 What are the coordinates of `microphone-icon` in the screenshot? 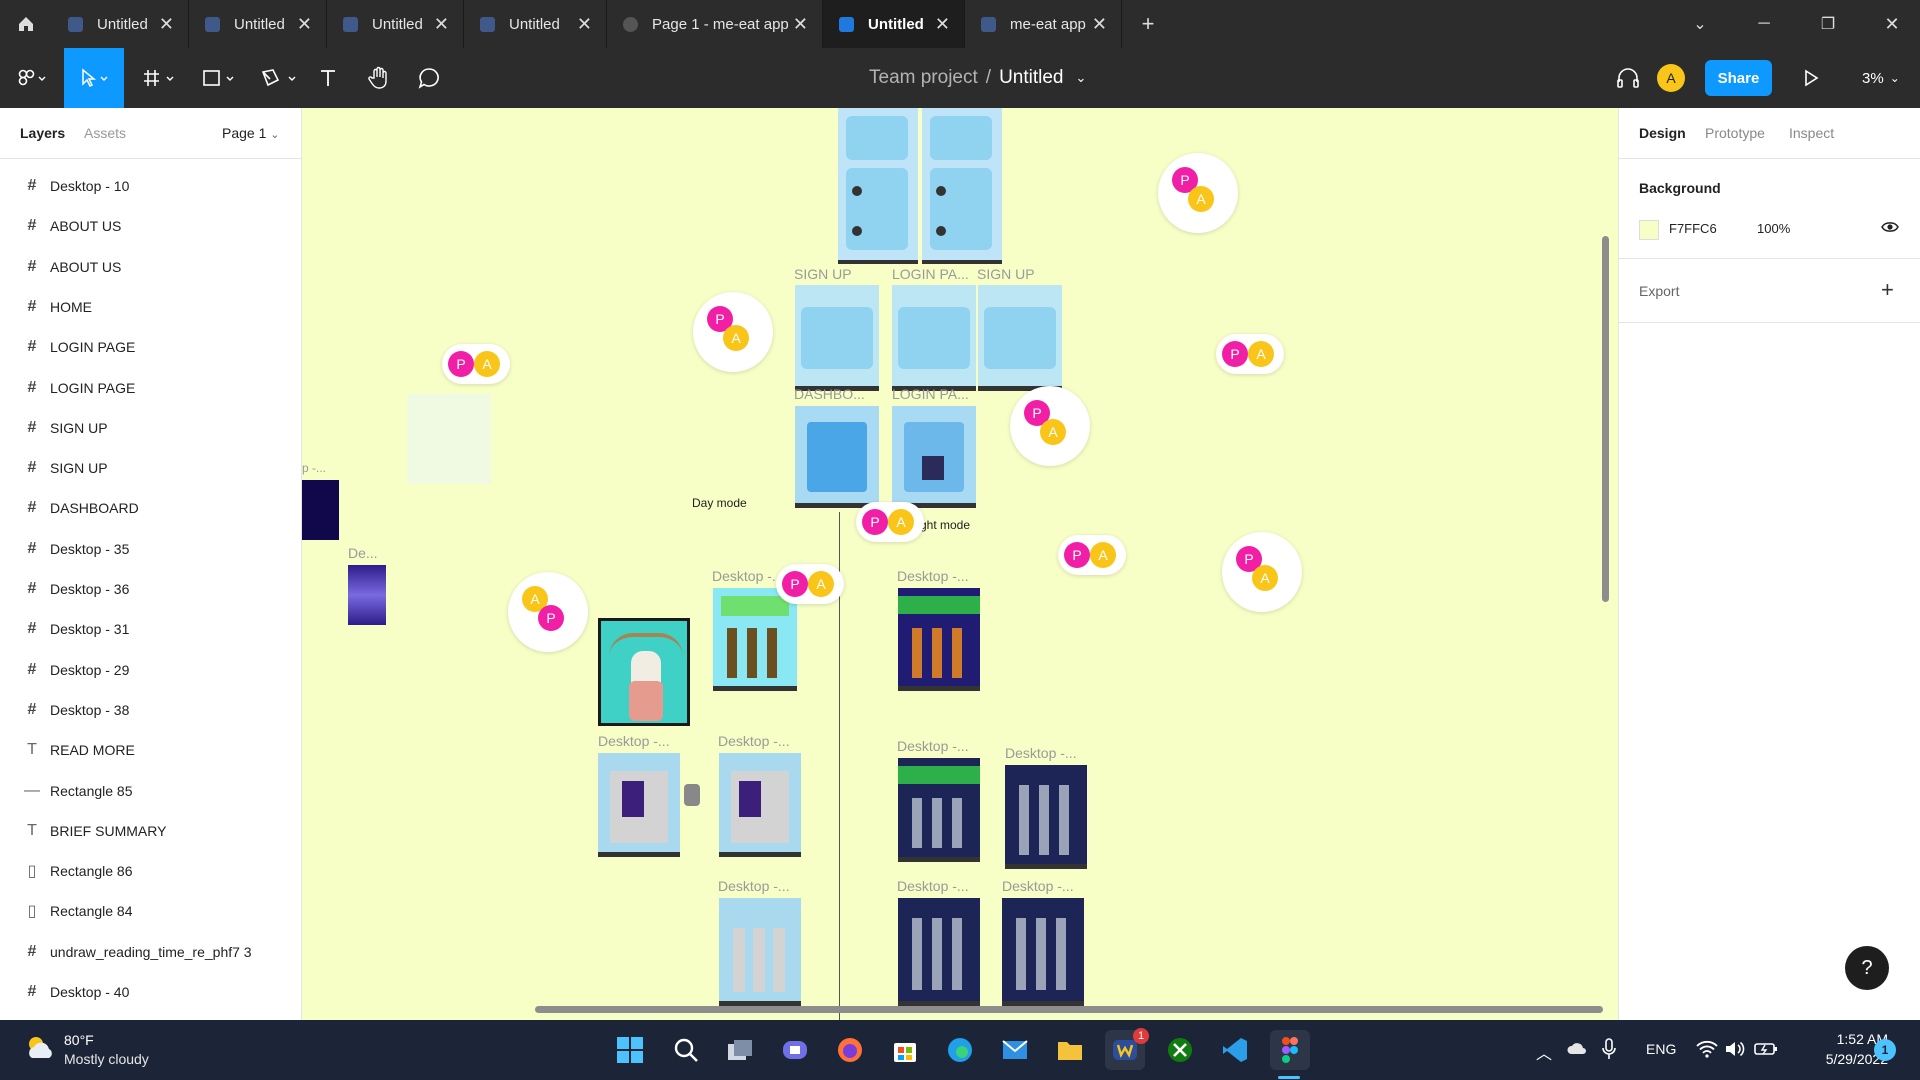 It's located at (1609, 1051).